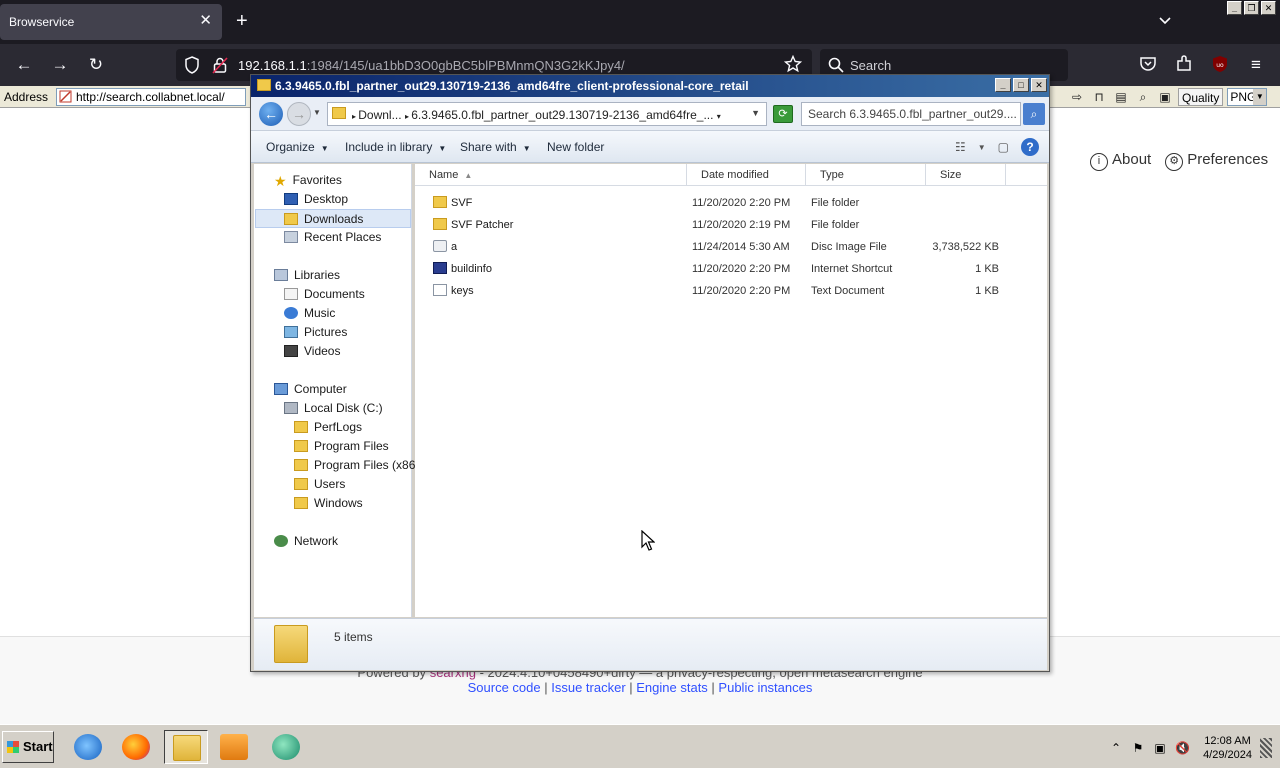  What do you see at coordinates (504, 687) in the screenshot?
I see `source-code-link: Source code` at bounding box center [504, 687].